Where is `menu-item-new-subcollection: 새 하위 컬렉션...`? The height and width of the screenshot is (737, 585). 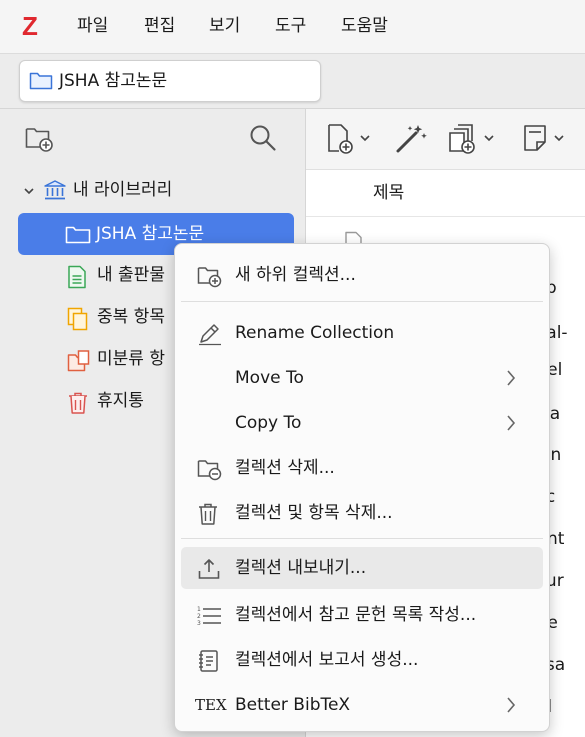
menu-item-new-subcollection: 새 하위 컬렉션... is located at coordinates (362, 275).